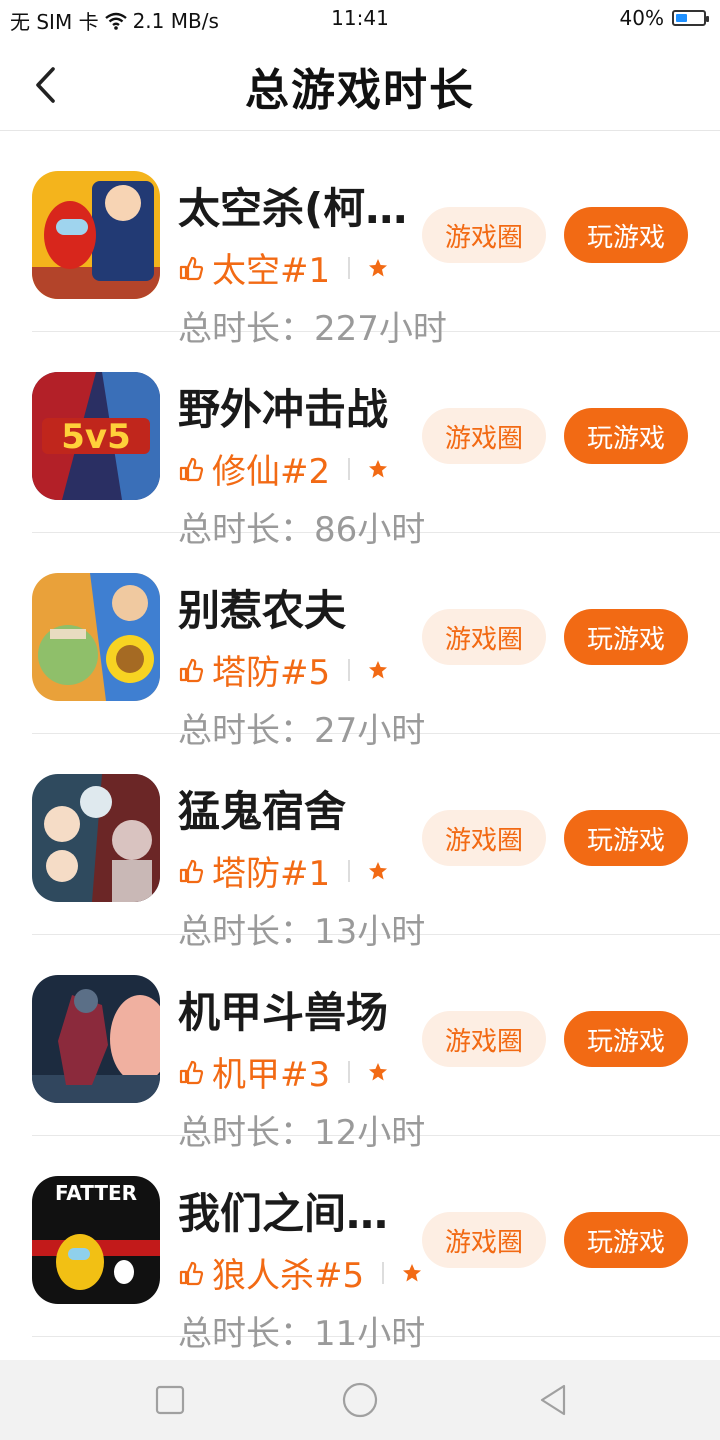 Image resolution: width=720 pixels, height=1440 pixels. I want to click on game-tagline: 狼人杀#5, so click(300, 1272).